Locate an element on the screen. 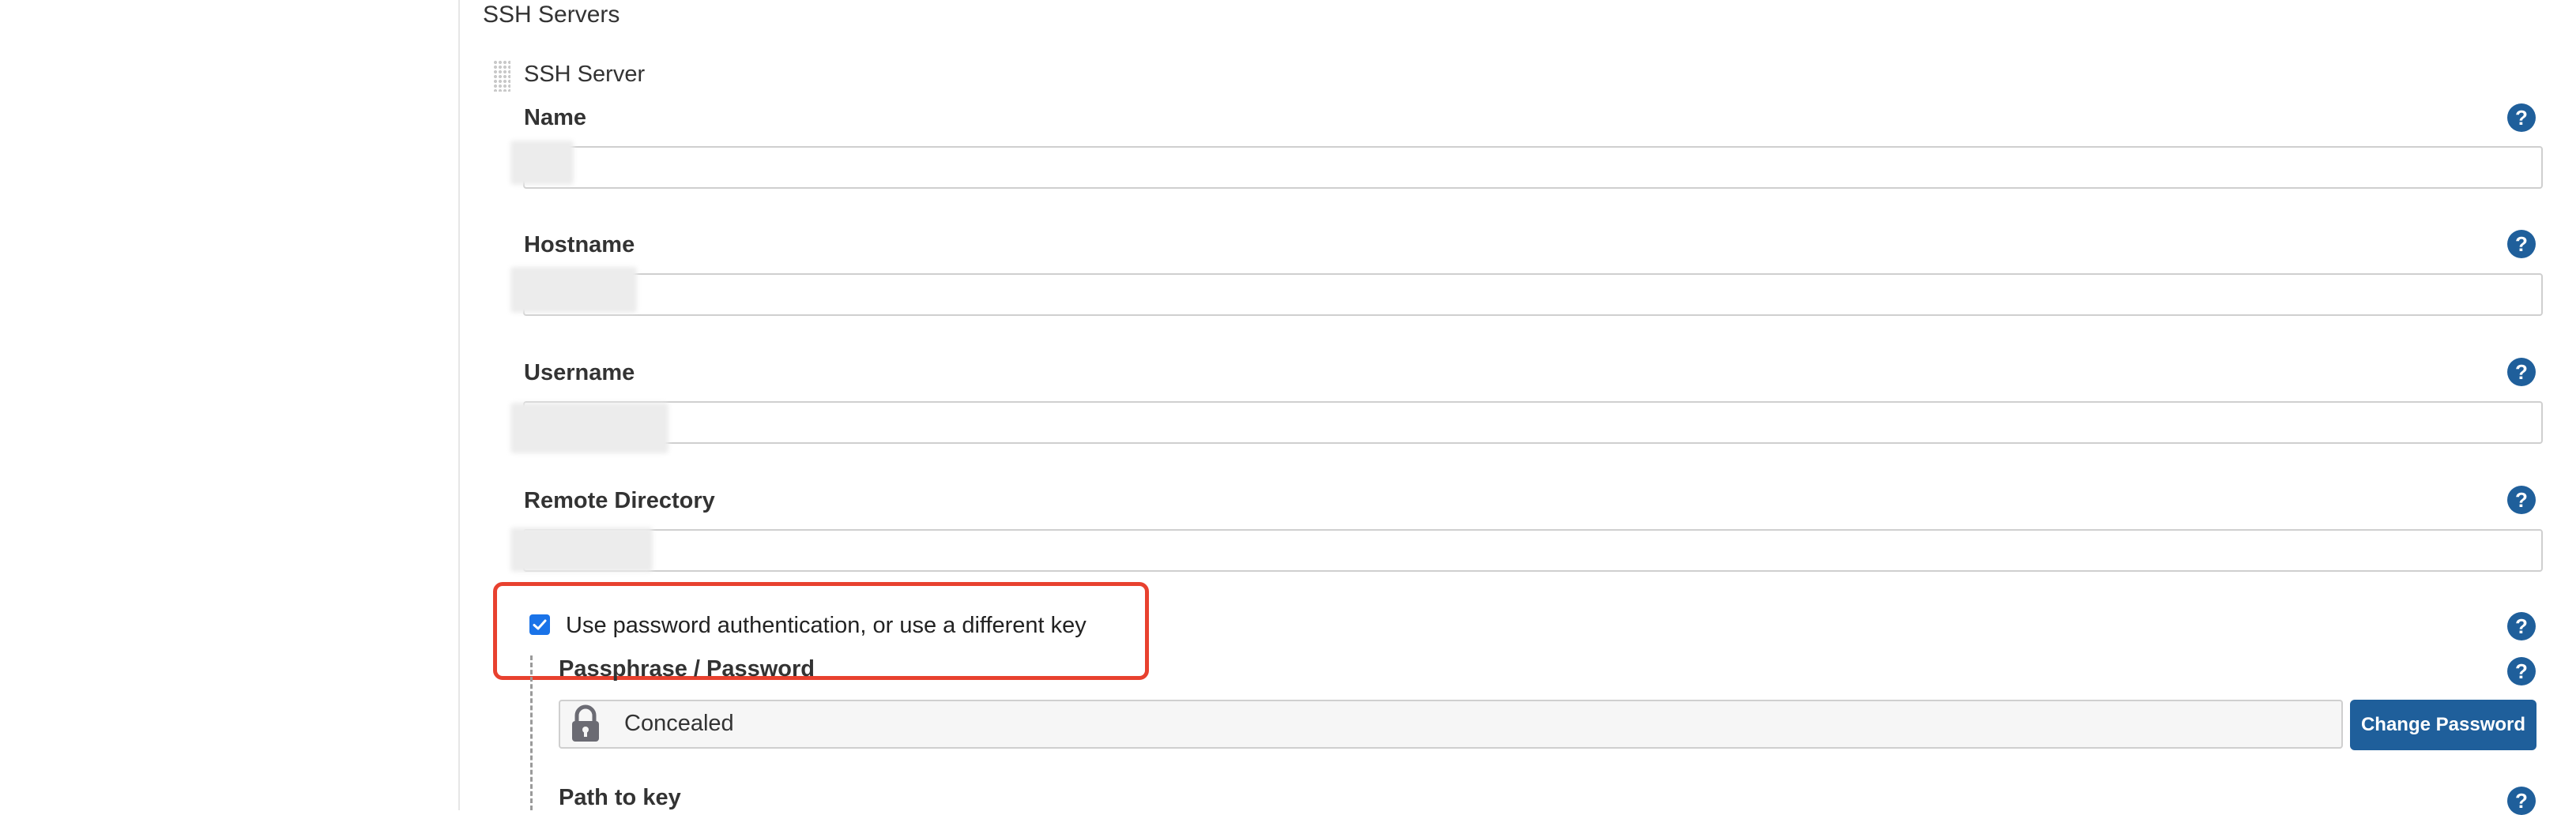 Image resolution: width=2576 pixels, height=815 pixels. checkmark-icon is located at coordinates (540, 624).